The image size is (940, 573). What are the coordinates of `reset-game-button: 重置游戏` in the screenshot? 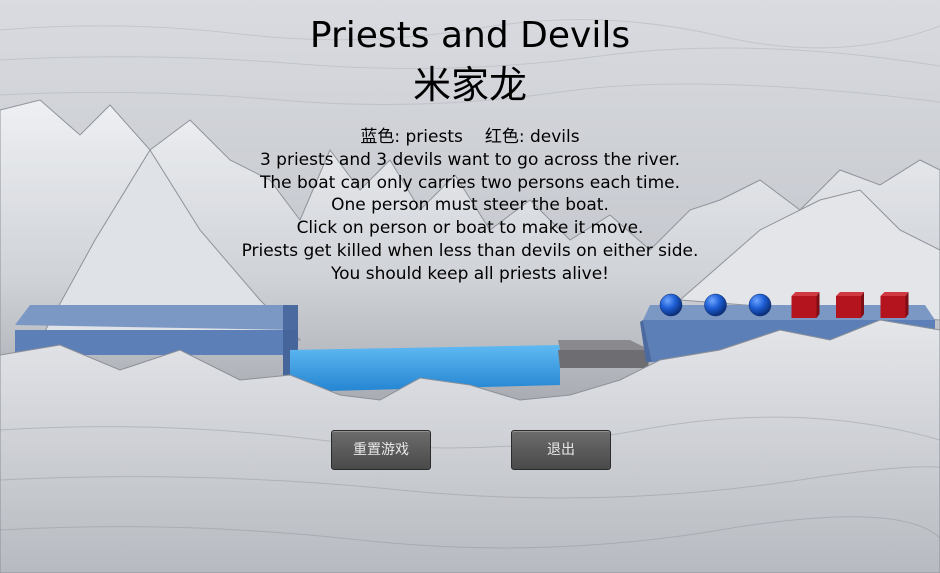 It's located at (381, 450).